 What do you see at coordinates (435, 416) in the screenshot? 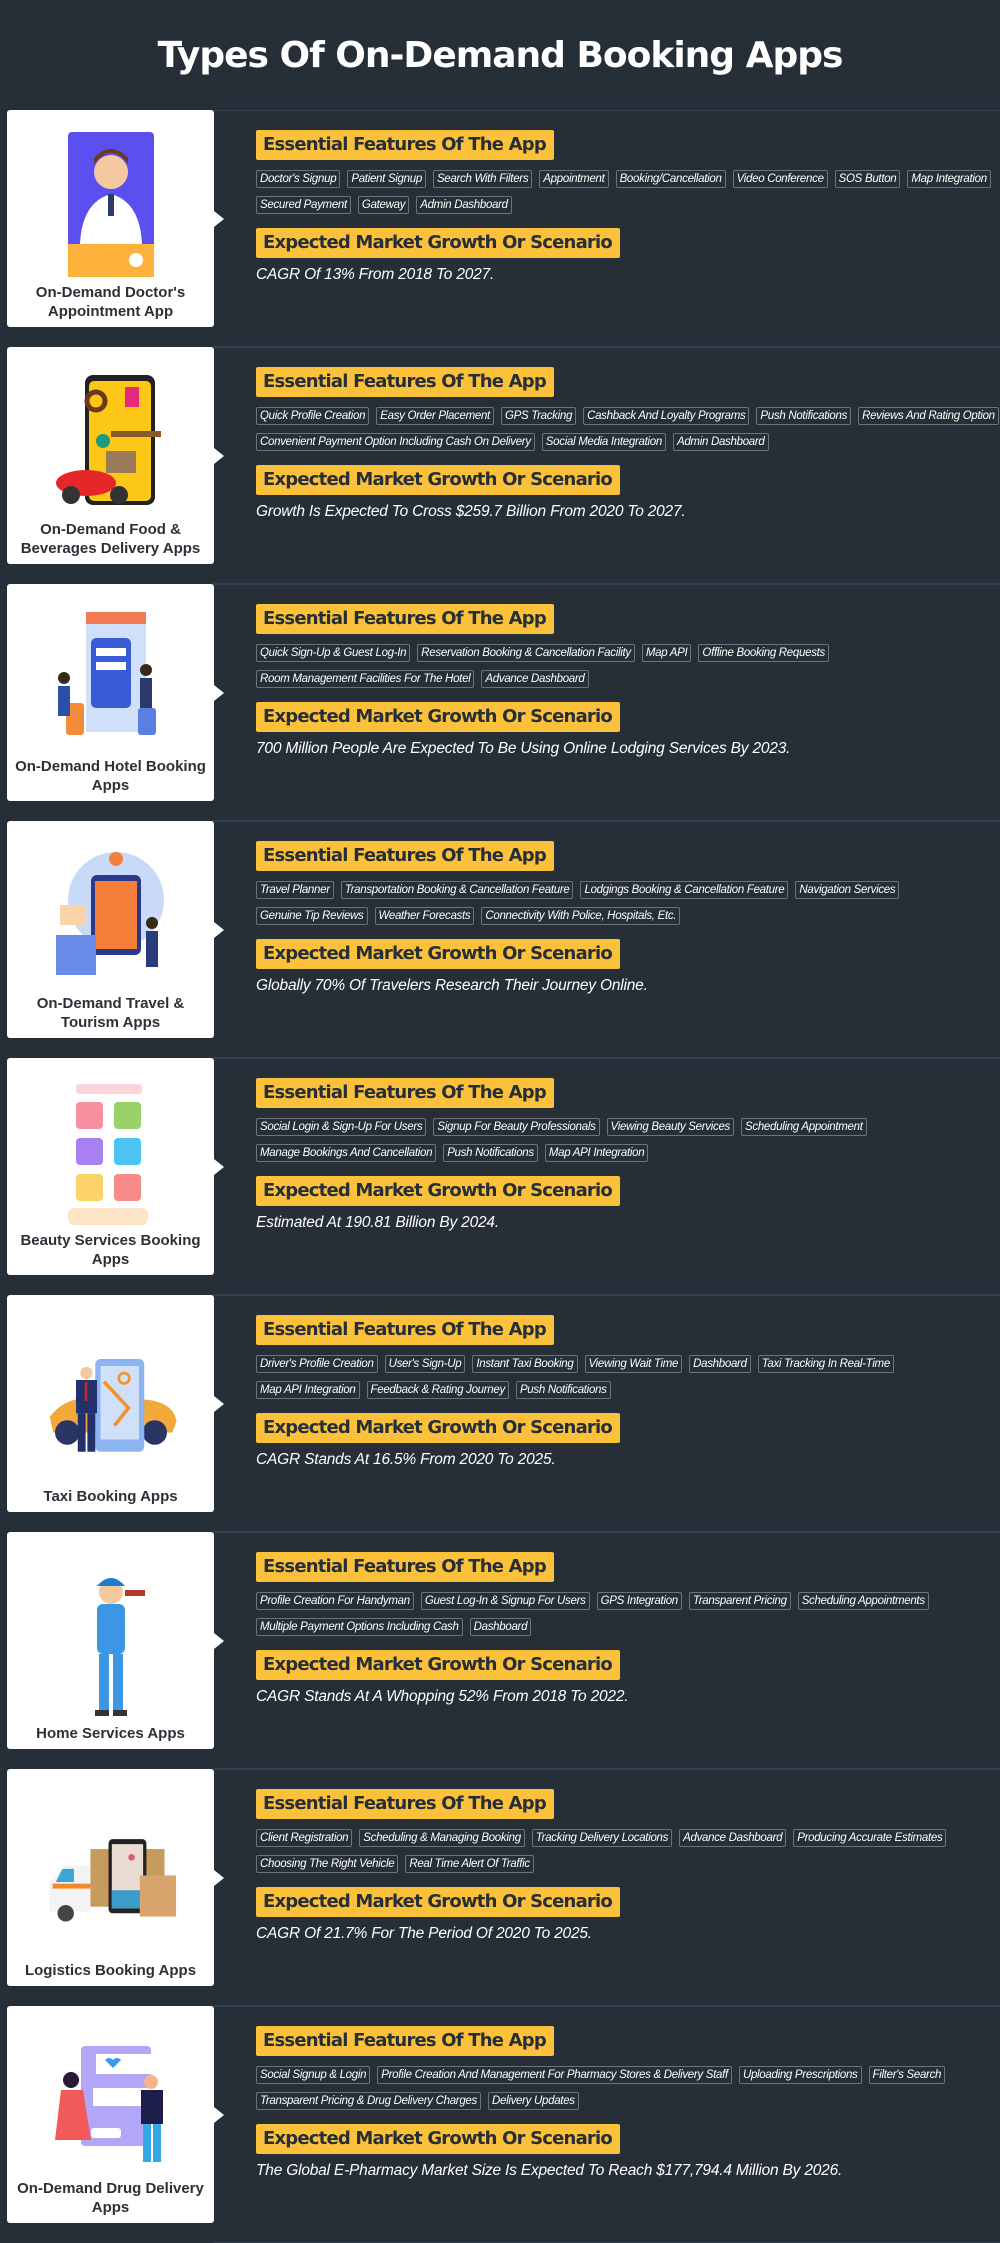
I see `feature-tag: Easy Order Placement` at bounding box center [435, 416].